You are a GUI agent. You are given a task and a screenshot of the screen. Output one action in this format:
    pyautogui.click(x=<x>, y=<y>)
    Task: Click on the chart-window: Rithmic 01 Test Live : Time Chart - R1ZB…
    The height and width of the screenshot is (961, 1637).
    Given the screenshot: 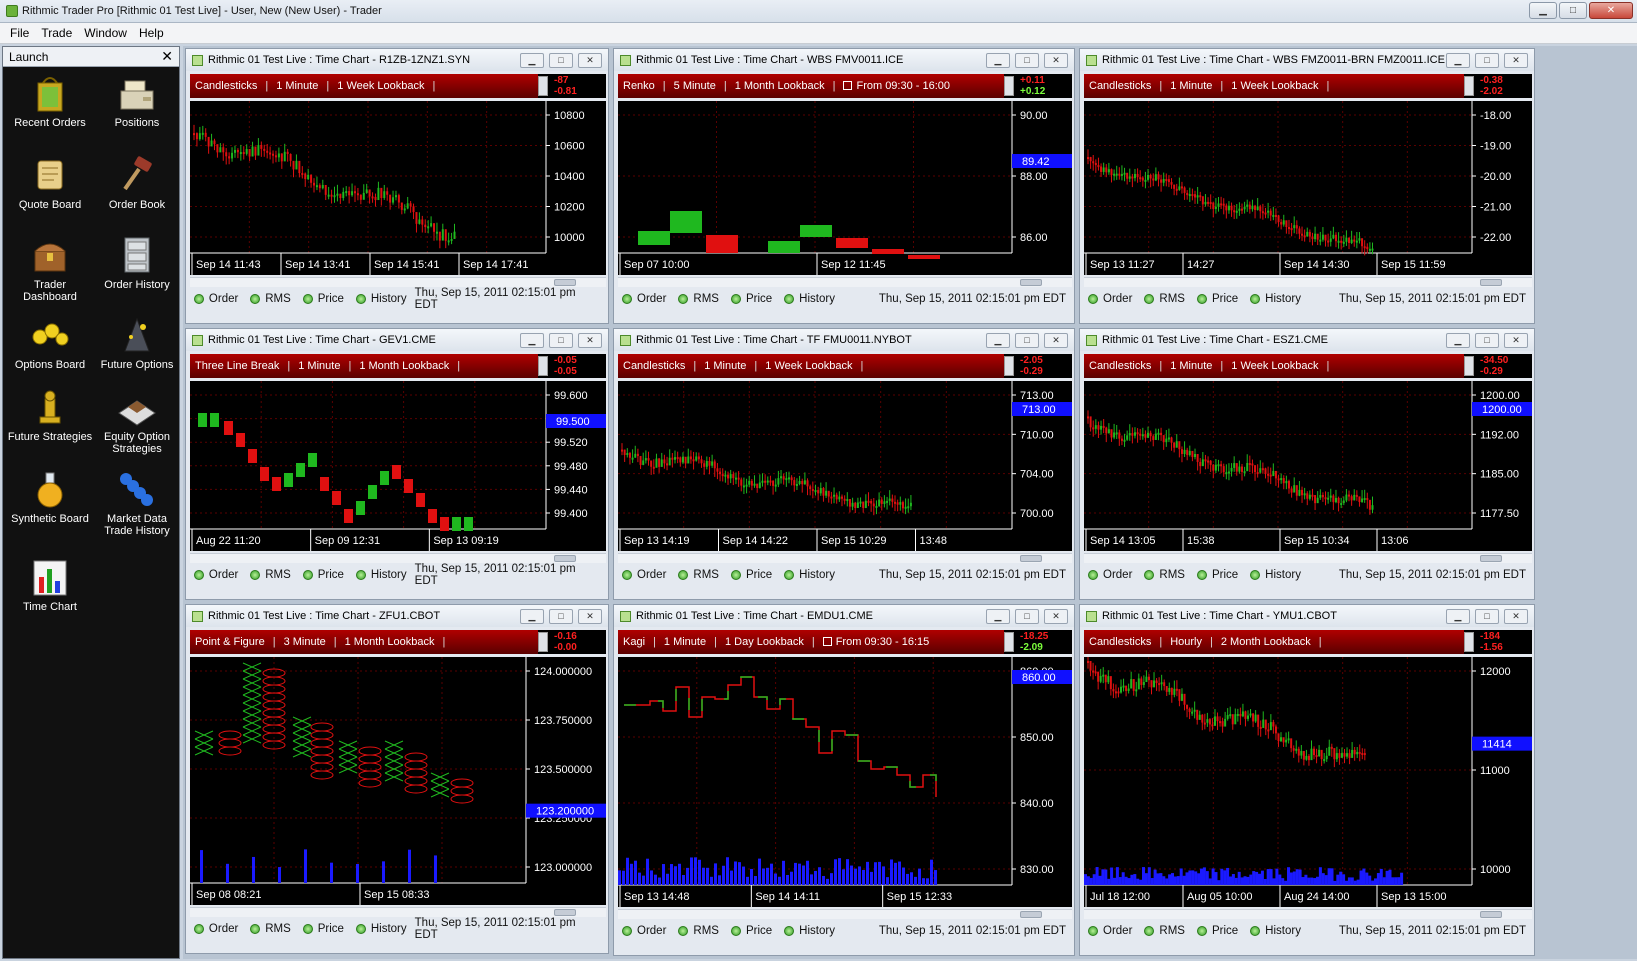 What is the action you would take?
    pyautogui.click(x=397, y=186)
    